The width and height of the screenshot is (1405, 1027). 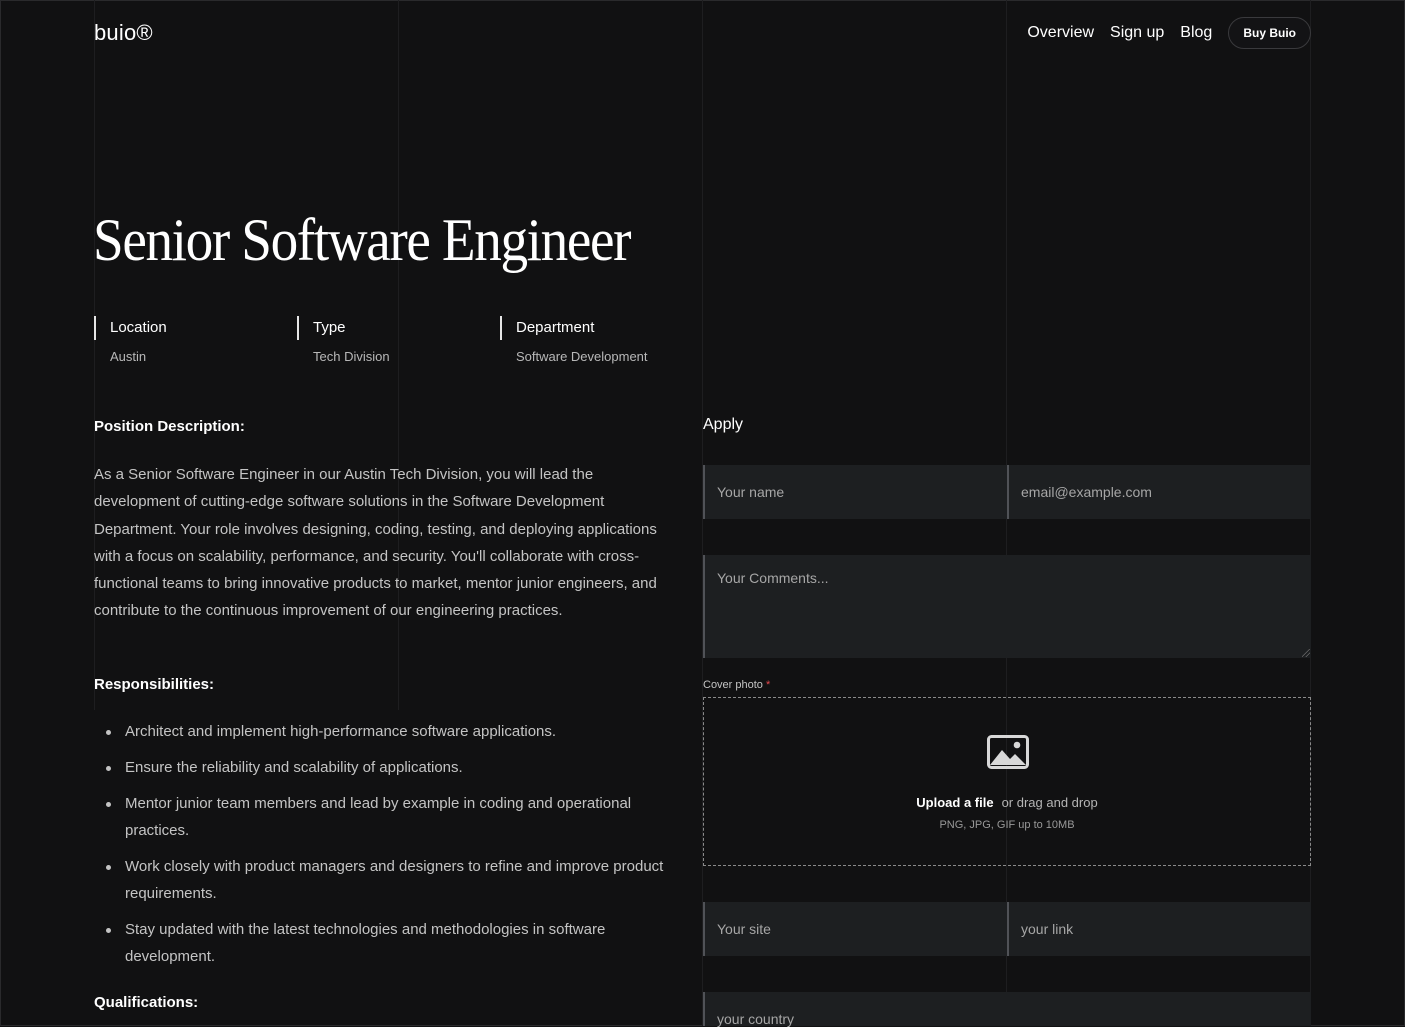 I want to click on meta-type: Type Tech Division, so click(x=392, y=340).